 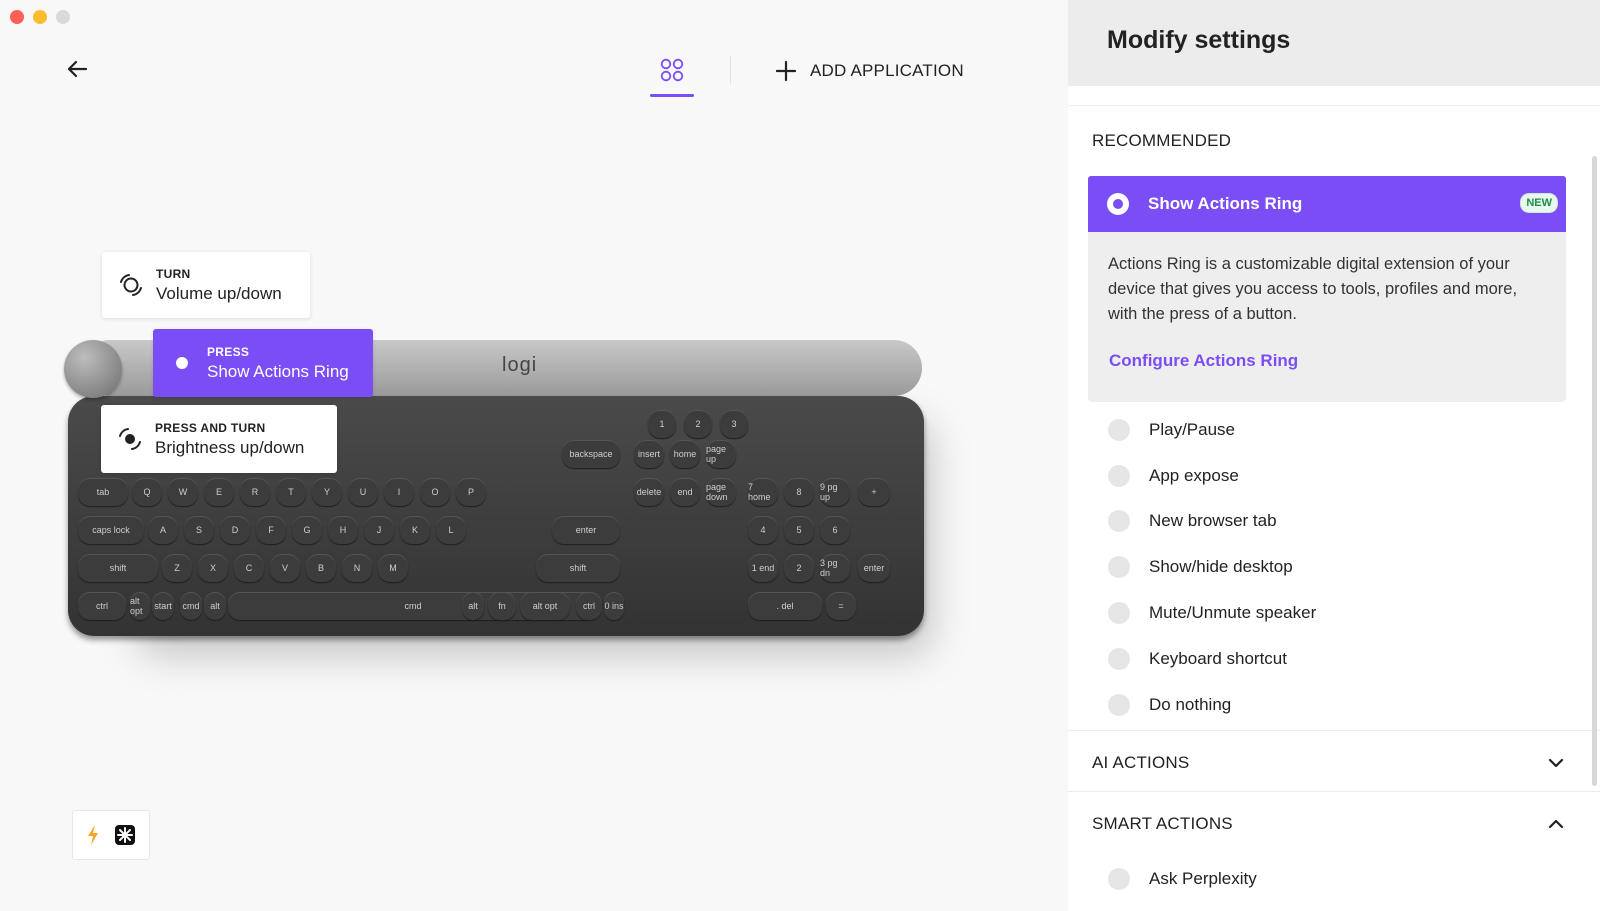 What do you see at coordinates (1334, 824) in the screenshot?
I see `smart-actions-accordion: SMART ACTIONS` at bounding box center [1334, 824].